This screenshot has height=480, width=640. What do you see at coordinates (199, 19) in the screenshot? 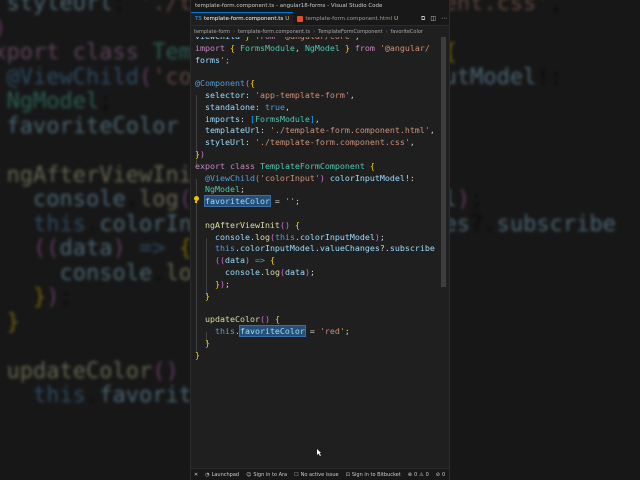
I see `typescript-icon: TS` at bounding box center [199, 19].